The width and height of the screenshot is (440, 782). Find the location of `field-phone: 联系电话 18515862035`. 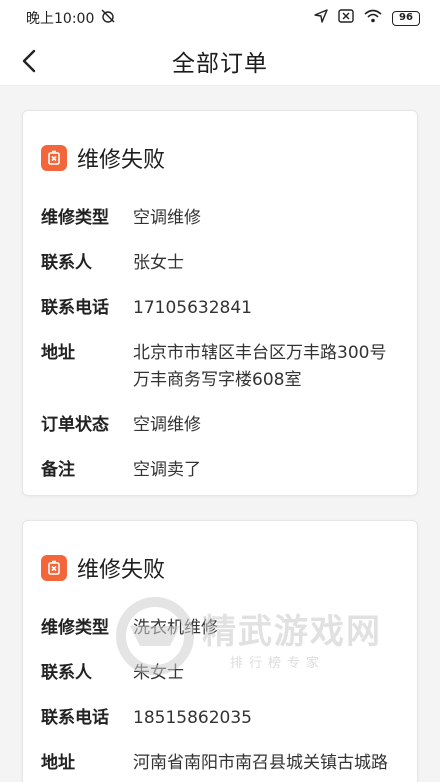

field-phone: 联系电话 18515862035 is located at coordinates (220, 718).